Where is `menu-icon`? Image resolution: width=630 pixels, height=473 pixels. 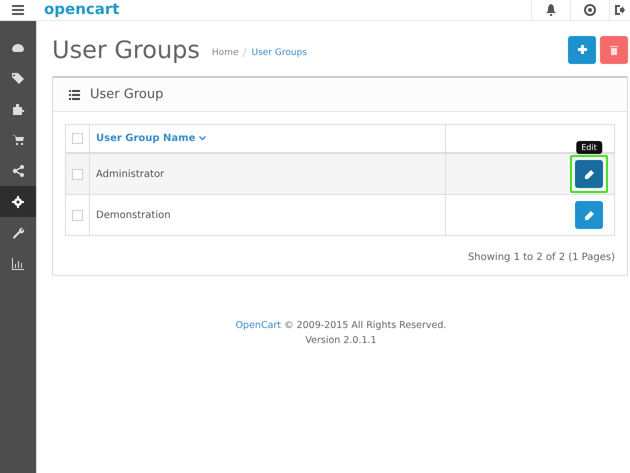
menu-icon is located at coordinates (18, 10).